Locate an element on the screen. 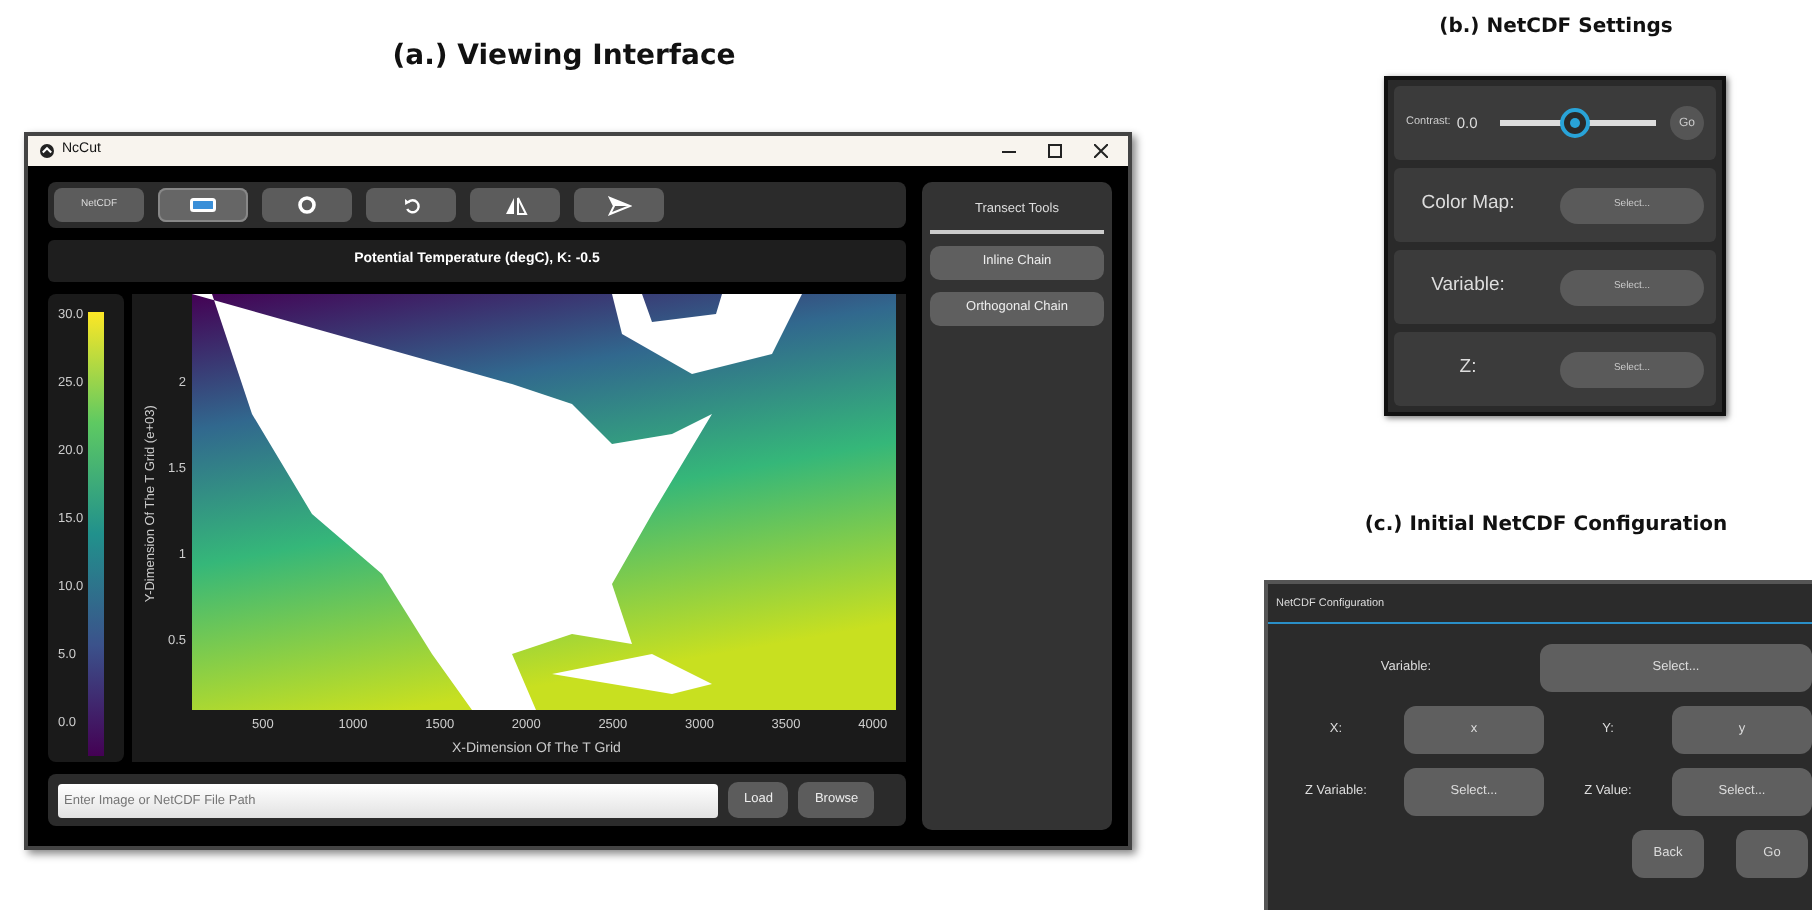 Image resolution: width=1812 pixels, height=910 pixels. circle-icon is located at coordinates (307, 205).